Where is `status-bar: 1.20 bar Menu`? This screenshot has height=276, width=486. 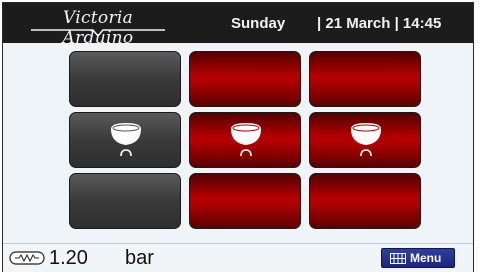 status-bar: 1.20 bar Menu is located at coordinates (238, 257).